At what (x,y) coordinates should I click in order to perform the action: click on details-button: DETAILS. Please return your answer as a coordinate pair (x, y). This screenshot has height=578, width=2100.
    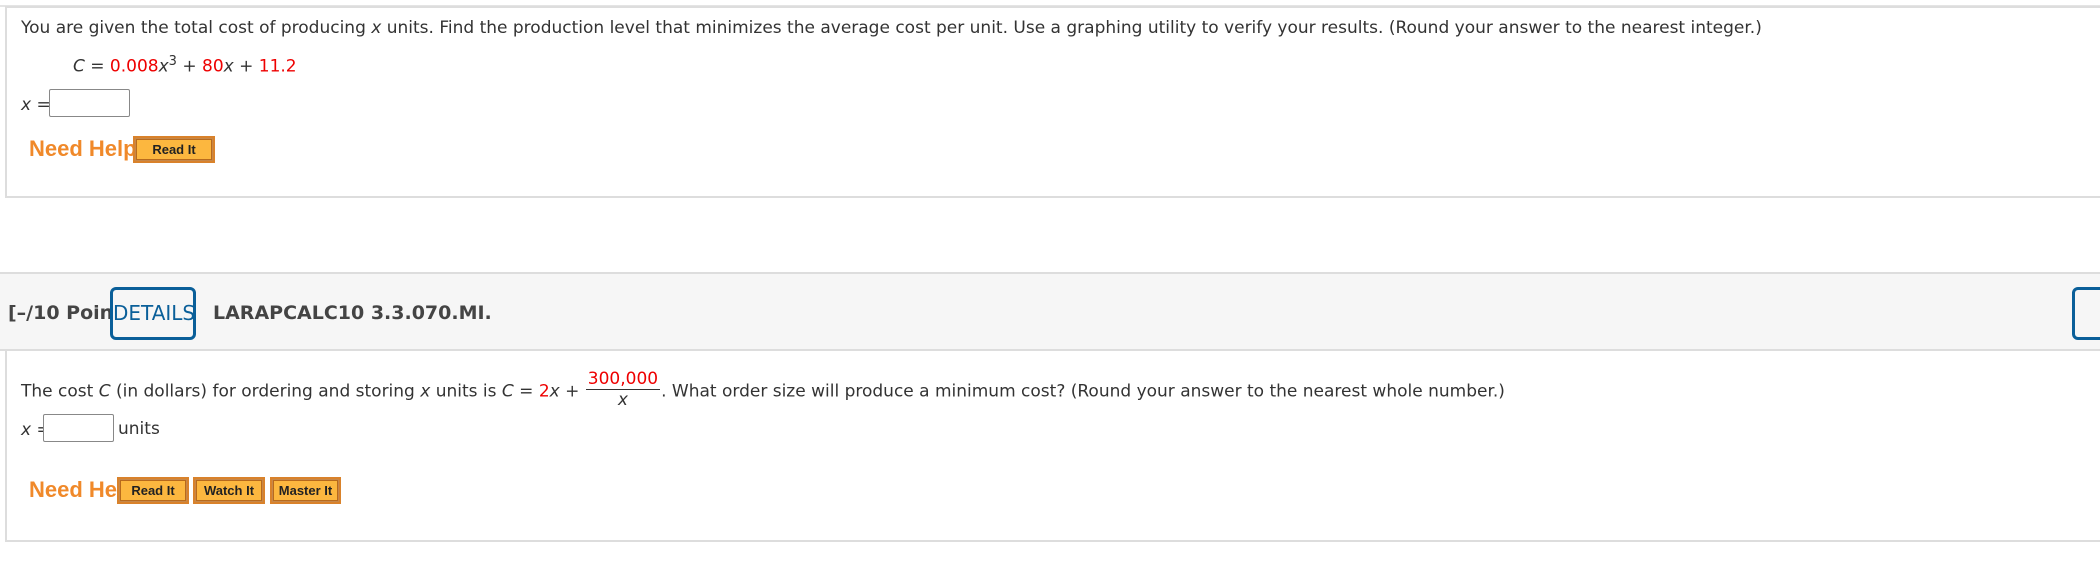
    Looking at the image, I should click on (153, 313).